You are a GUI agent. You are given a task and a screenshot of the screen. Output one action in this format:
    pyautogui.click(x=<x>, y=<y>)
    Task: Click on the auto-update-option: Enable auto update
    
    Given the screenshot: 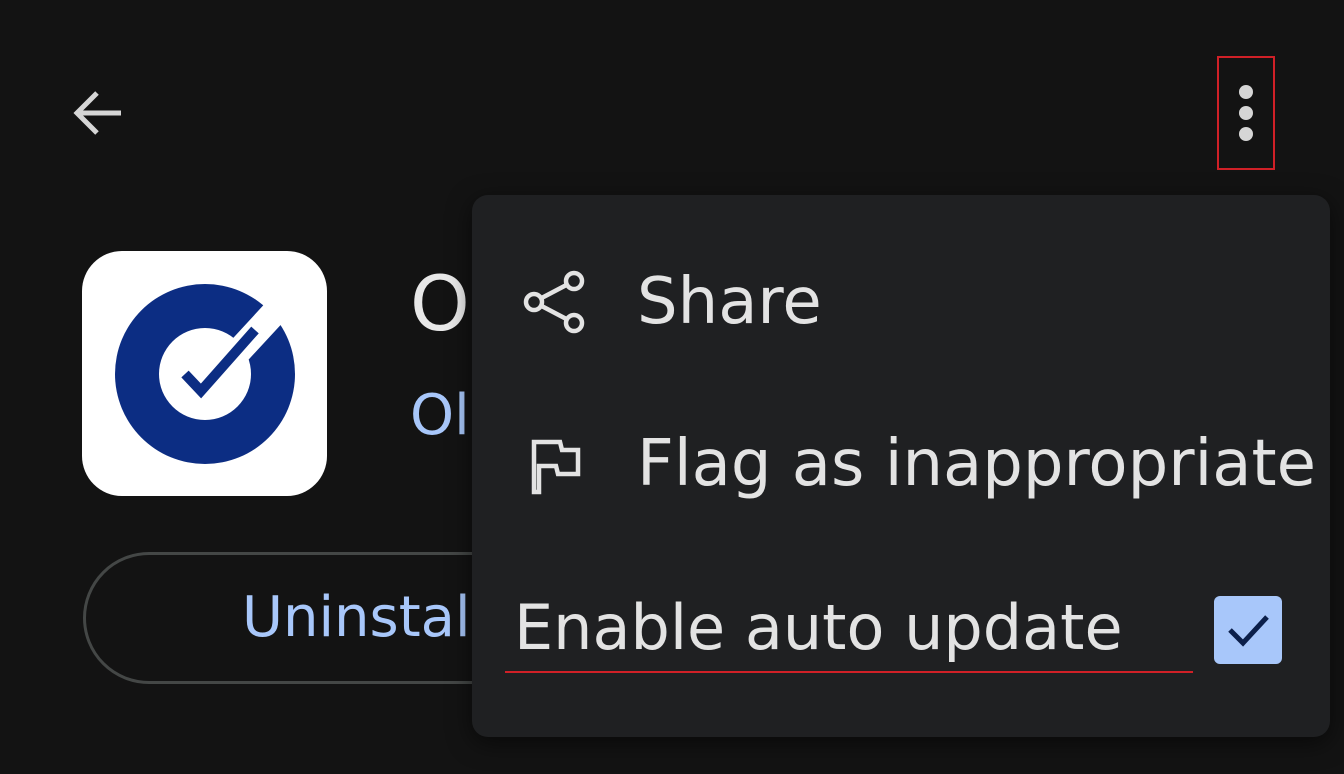 What is the action you would take?
    pyautogui.click(x=901, y=633)
    